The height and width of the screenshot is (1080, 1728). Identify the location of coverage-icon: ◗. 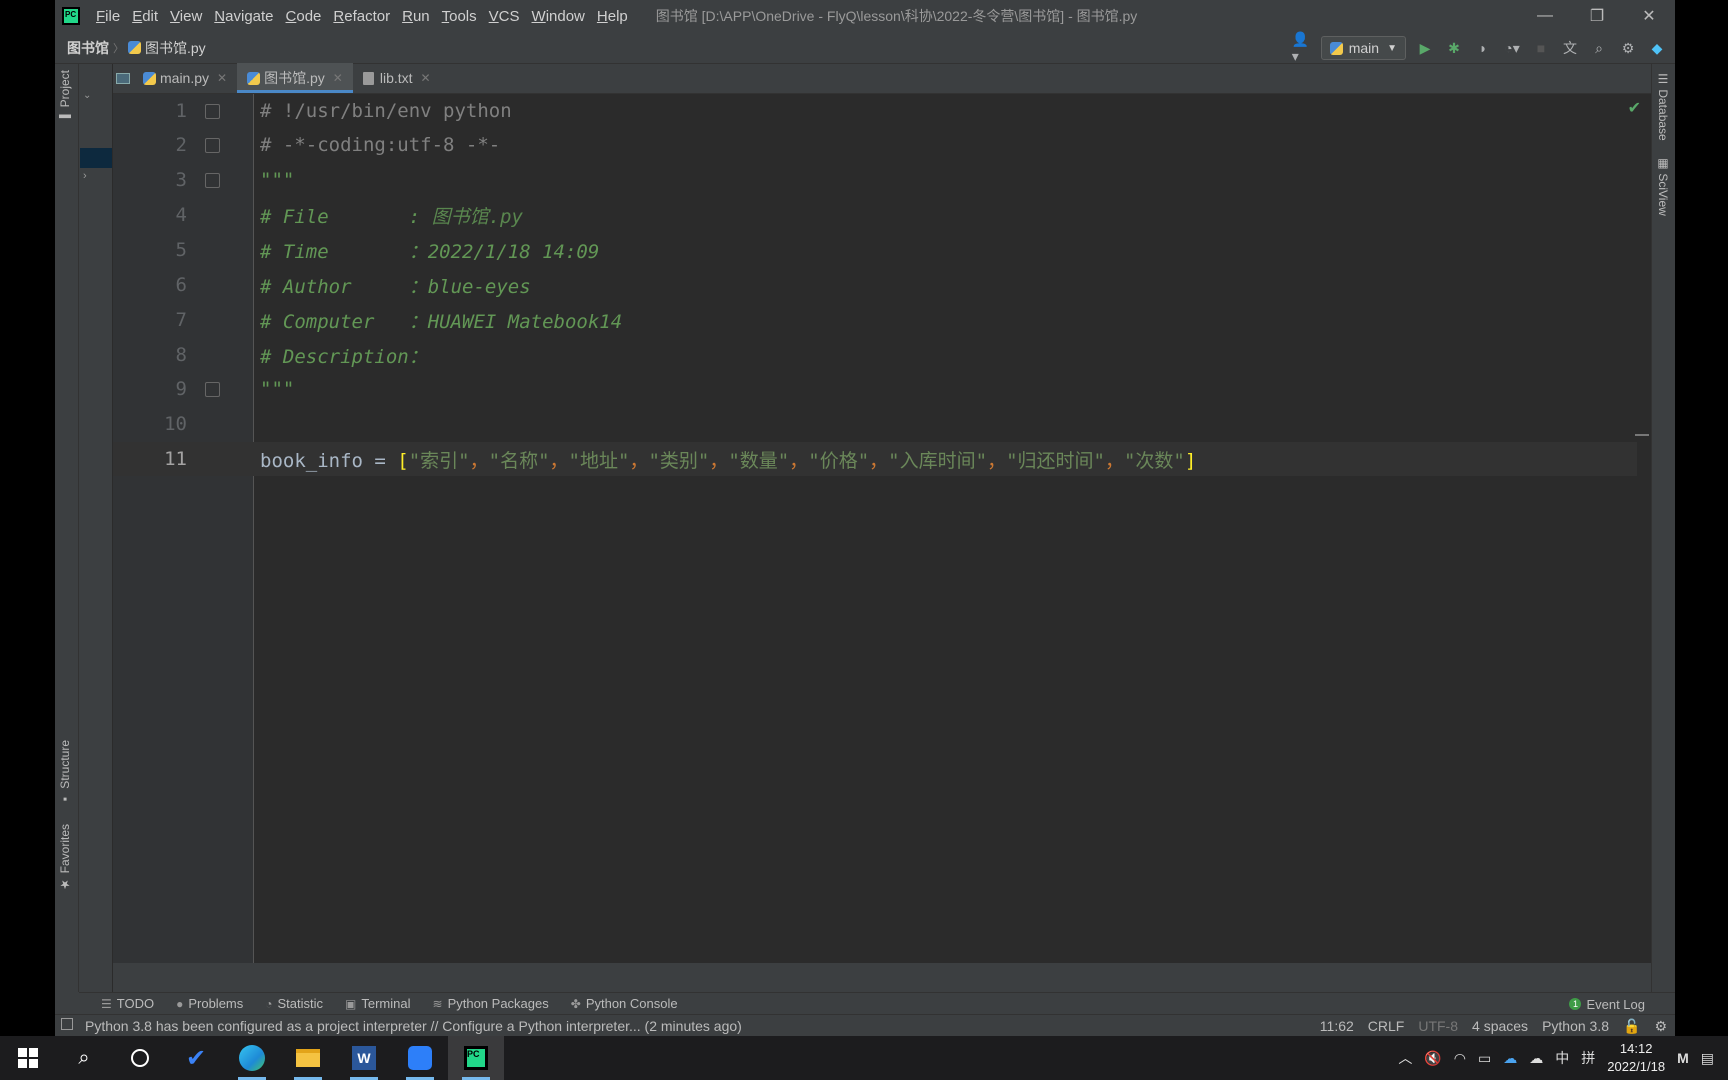
(1483, 48).